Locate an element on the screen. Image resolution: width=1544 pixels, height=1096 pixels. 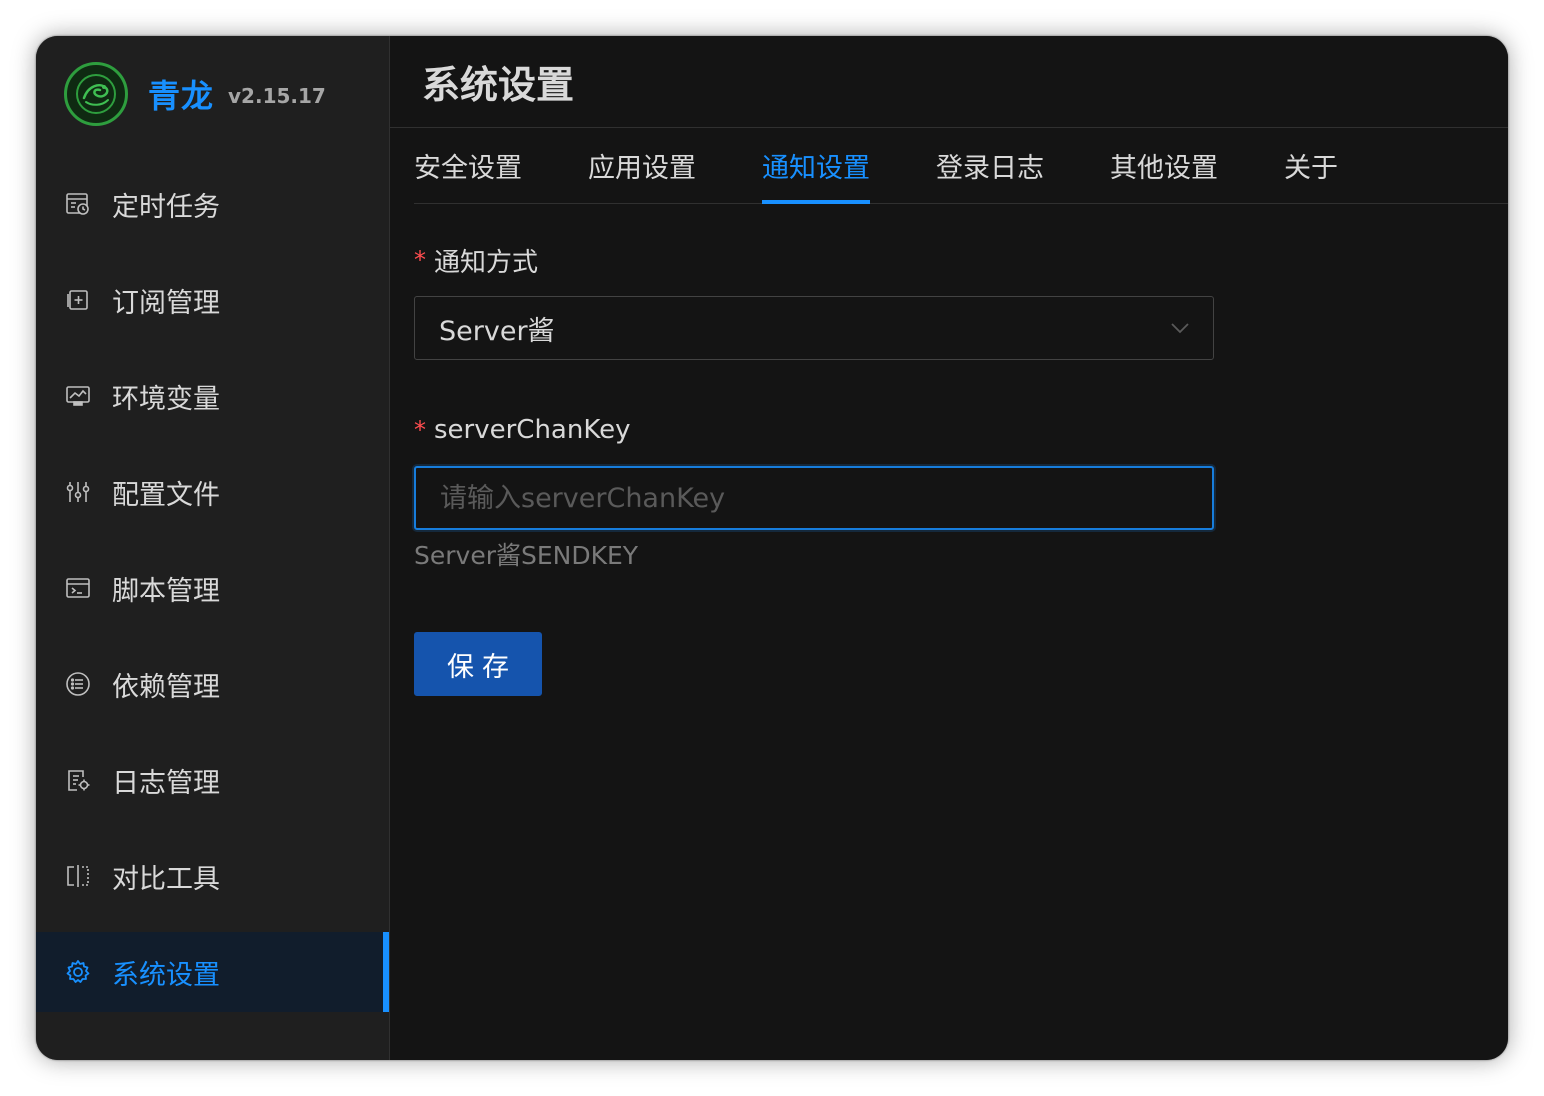
server-chan-key-input is located at coordinates (814, 498).